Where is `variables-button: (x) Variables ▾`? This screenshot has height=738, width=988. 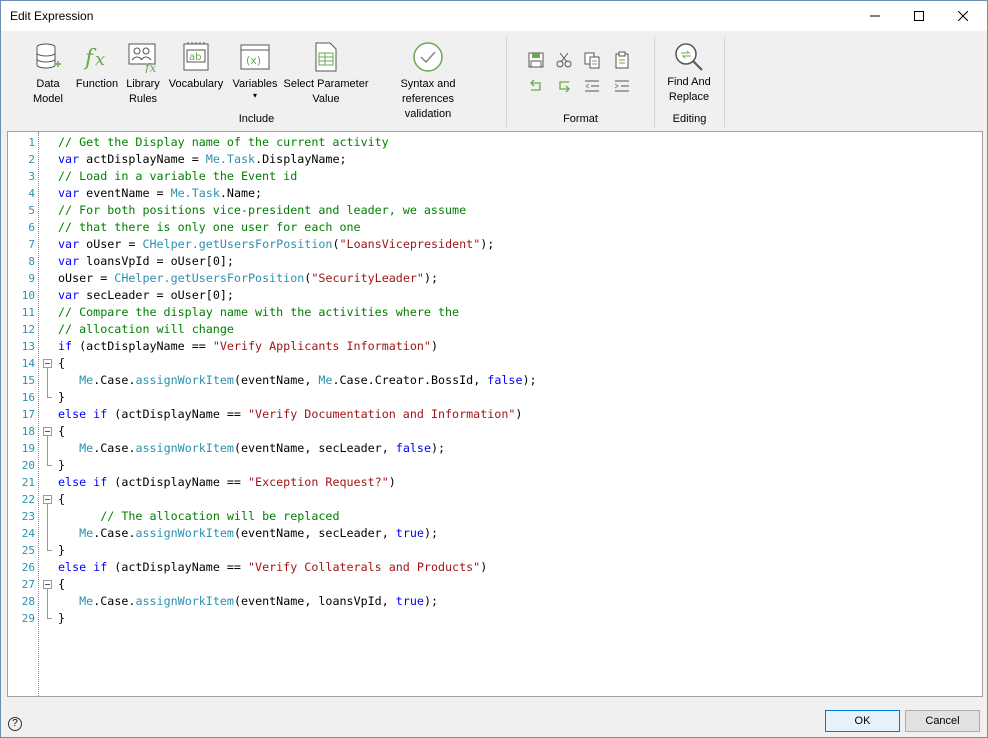
variables-button: (x) Variables ▾ is located at coordinates (255, 70).